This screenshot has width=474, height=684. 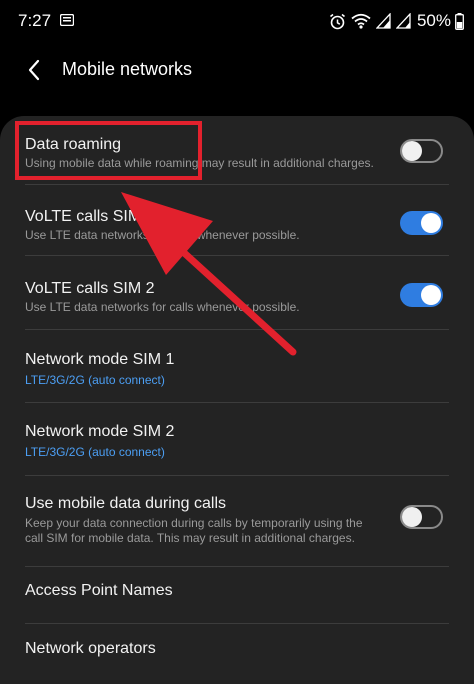 What do you see at coordinates (90, 648) in the screenshot?
I see `setting-title: Network operators` at bounding box center [90, 648].